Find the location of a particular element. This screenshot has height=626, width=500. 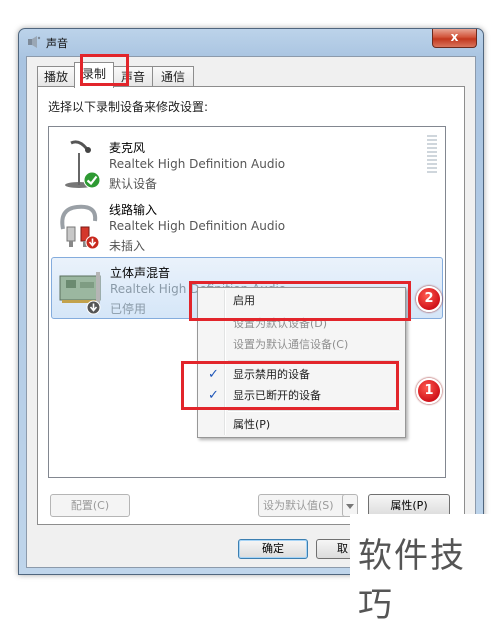

device-item-line-in: 线路输入 Realtek High Definition Audio 未插入 is located at coordinates (246, 225).